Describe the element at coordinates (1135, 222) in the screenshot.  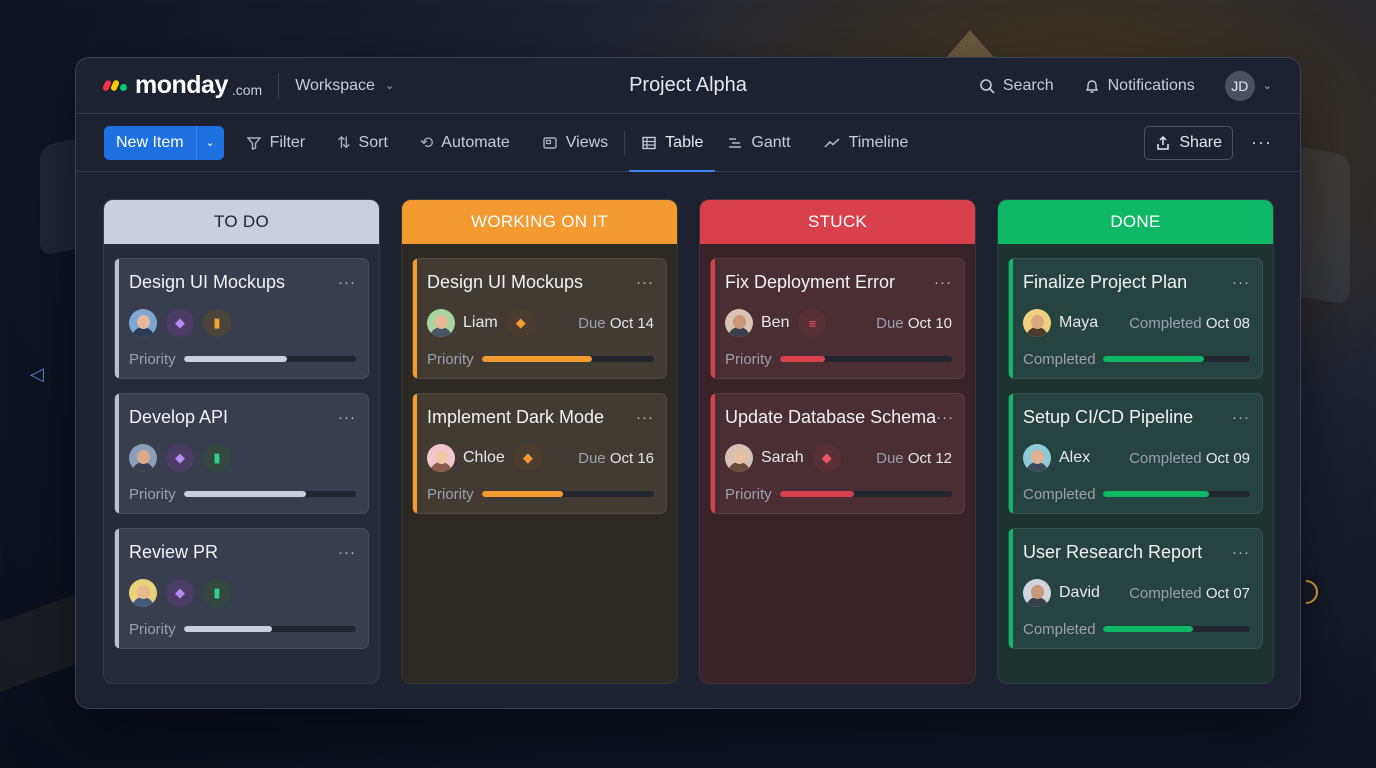
I see `column-header: DONE` at that location.